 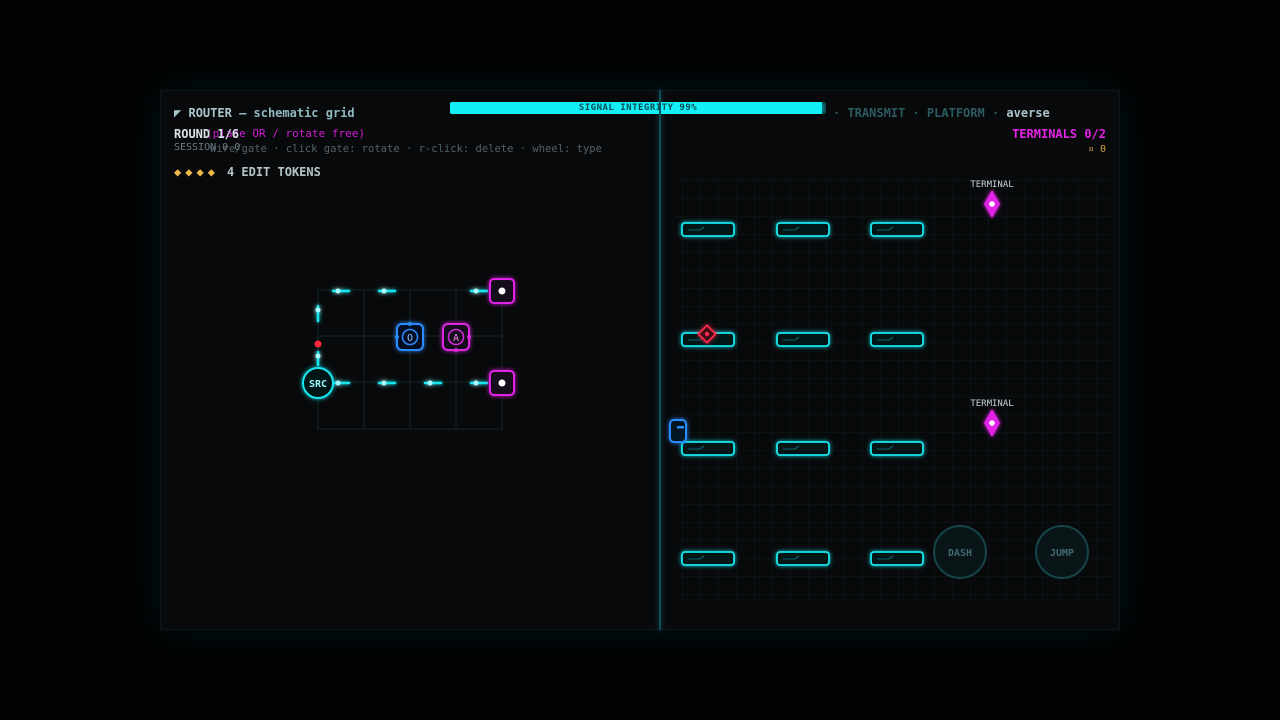 I want to click on gate-o: O, so click(x=409, y=336).